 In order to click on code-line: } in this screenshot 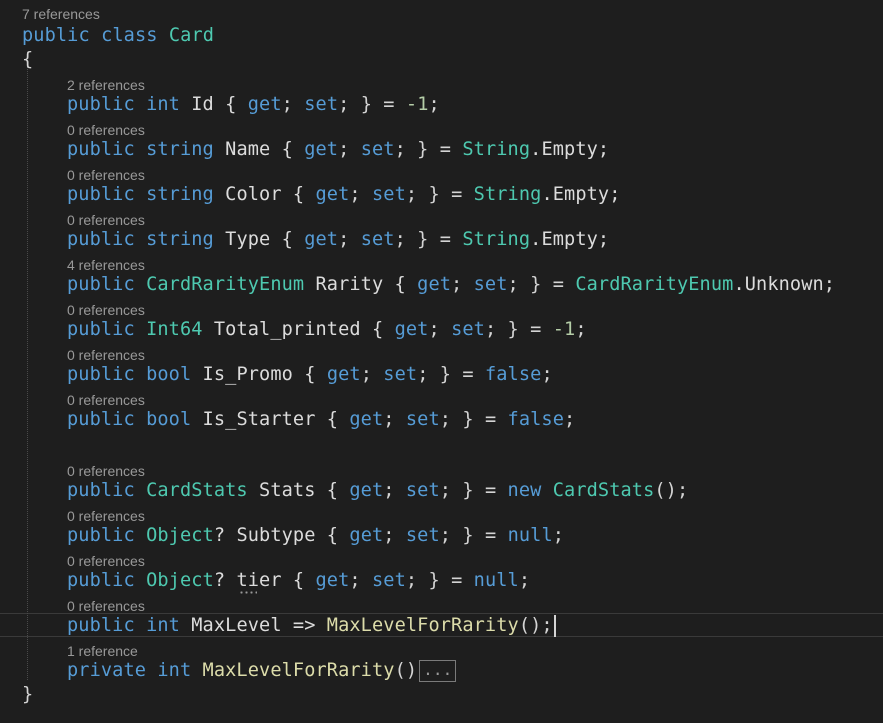, I will do `click(27, 695)`.